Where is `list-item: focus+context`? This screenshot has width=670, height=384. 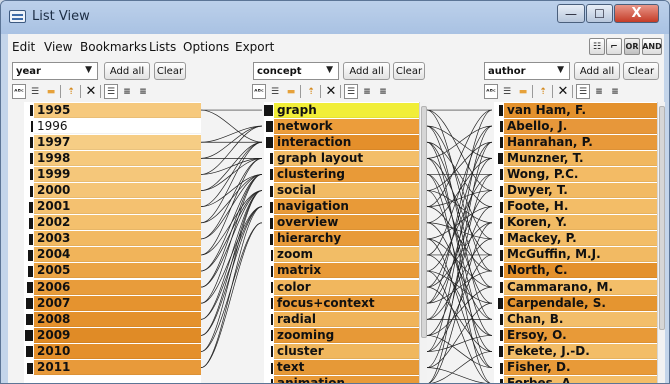
list-item: focus+context is located at coordinates (341, 303).